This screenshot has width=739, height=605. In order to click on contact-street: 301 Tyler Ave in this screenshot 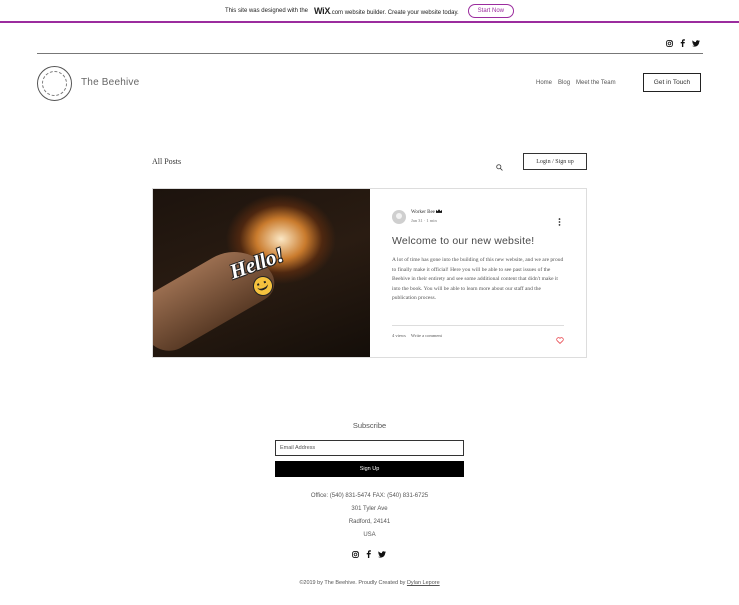, I will do `click(369, 509)`.